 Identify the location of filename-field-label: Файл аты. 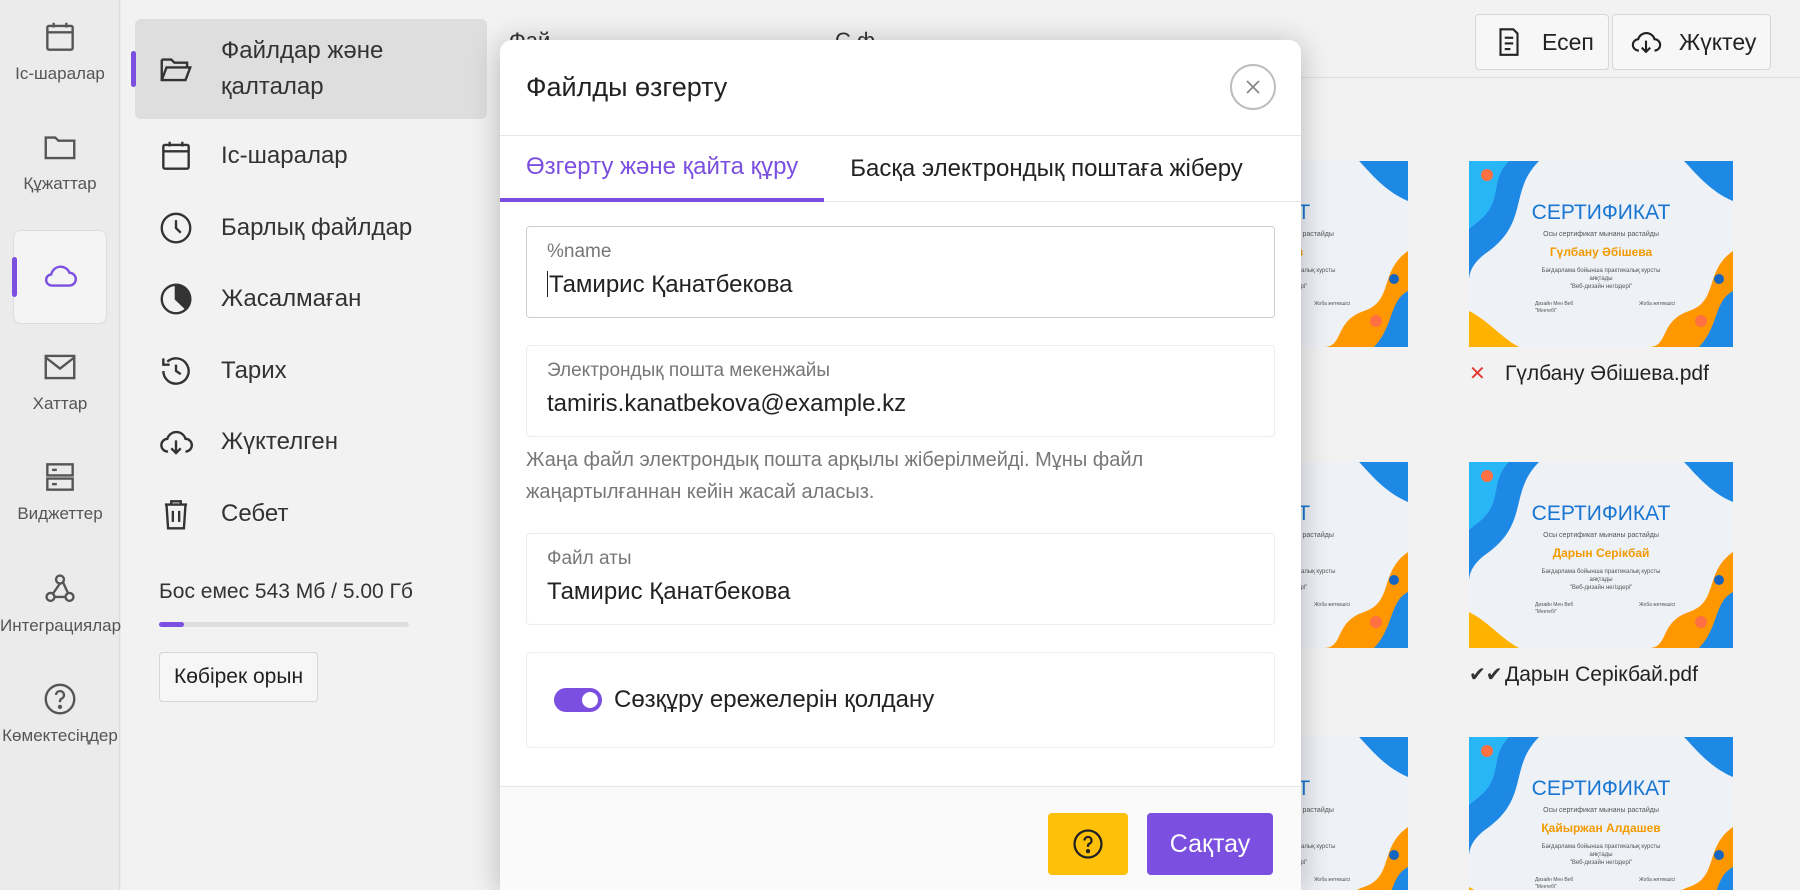
(589, 558).